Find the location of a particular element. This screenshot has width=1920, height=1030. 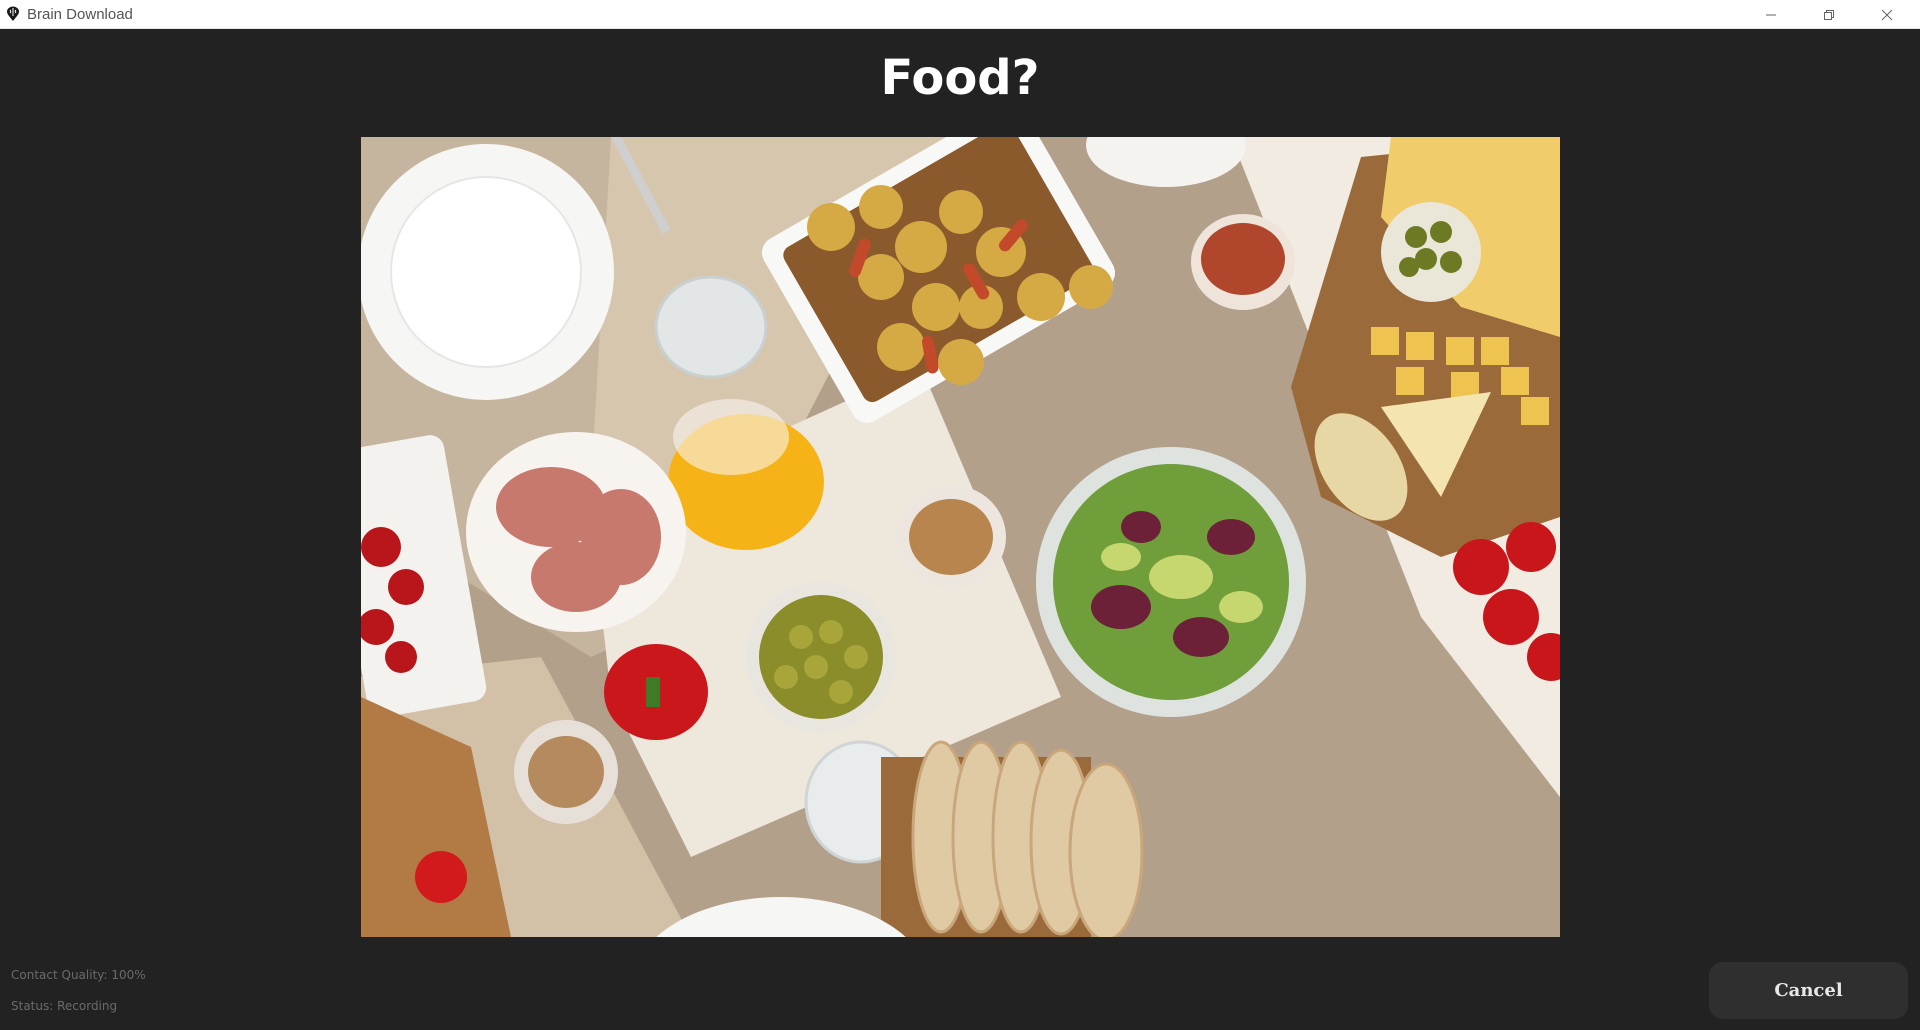

cancel-button: Cancel is located at coordinates (1808, 990).